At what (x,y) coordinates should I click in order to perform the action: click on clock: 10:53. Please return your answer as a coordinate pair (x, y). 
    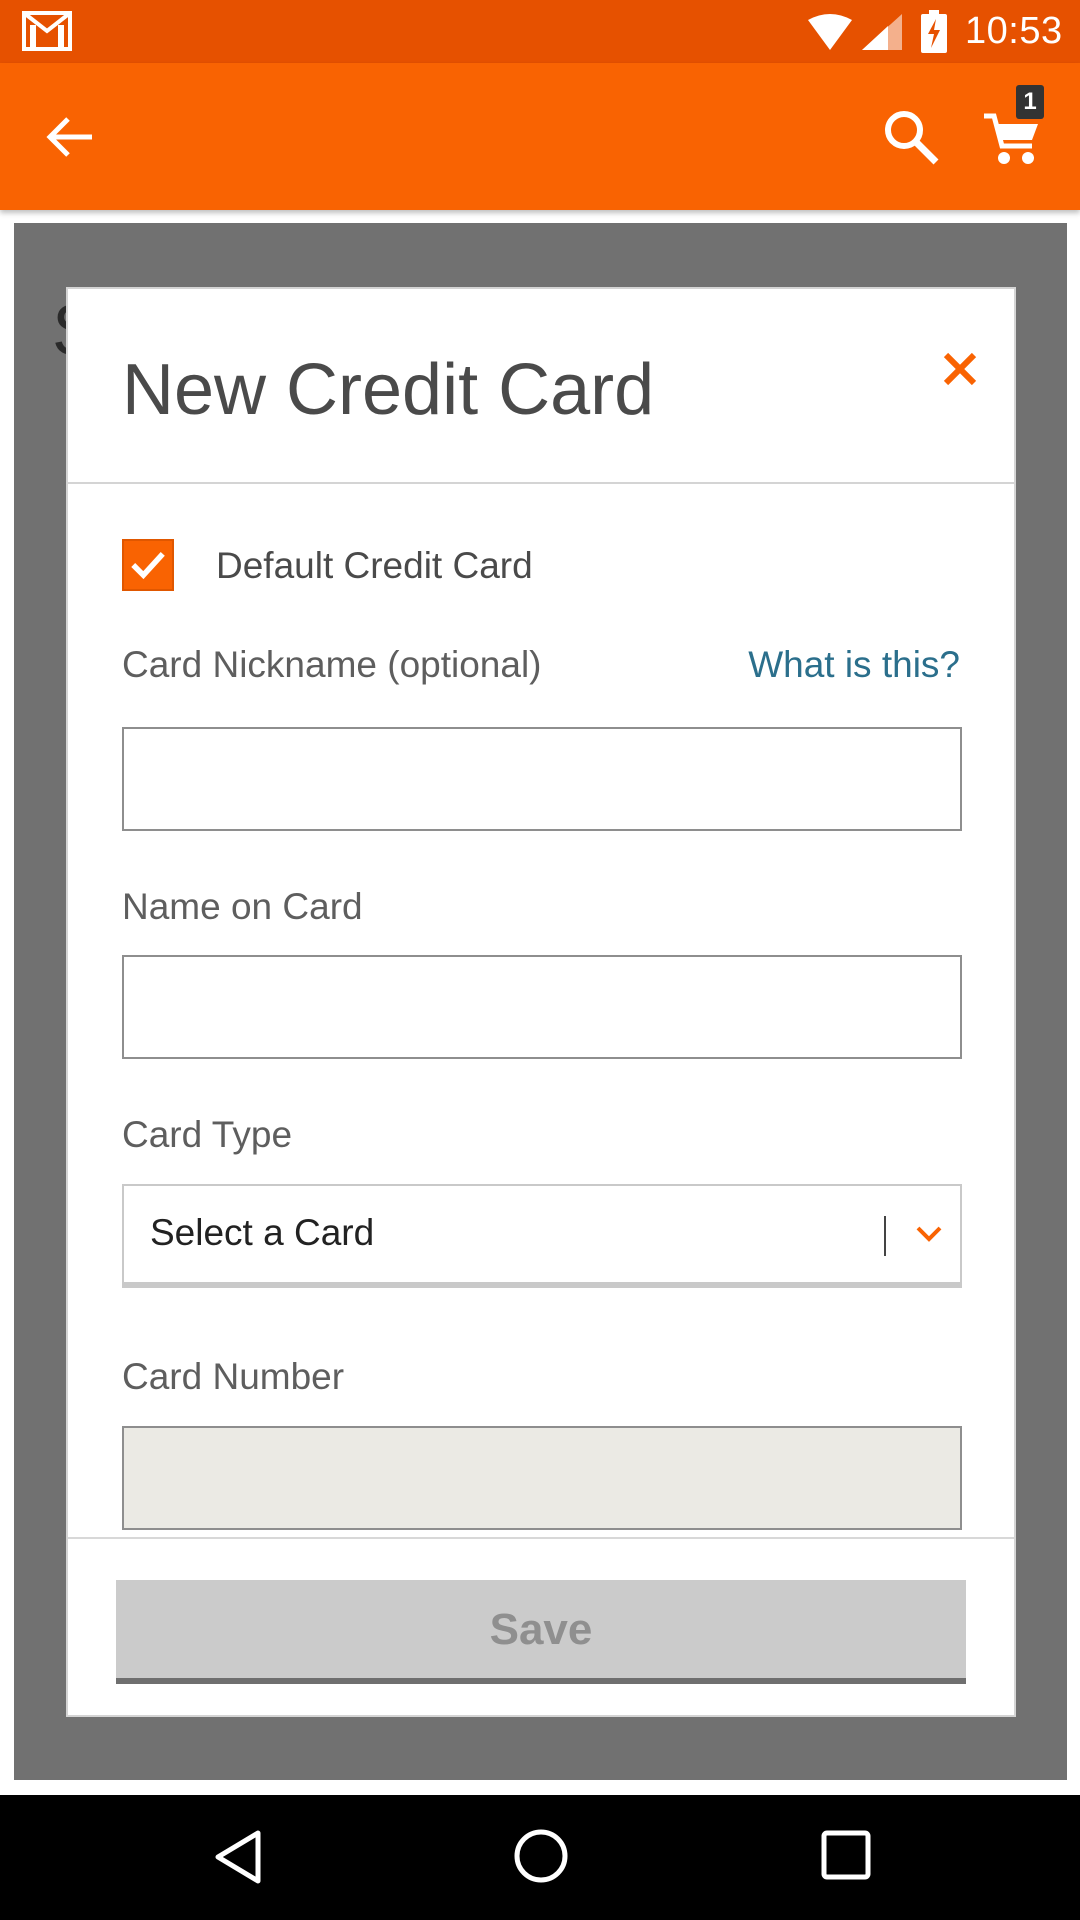
    Looking at the image, I should click on (1014, 31).